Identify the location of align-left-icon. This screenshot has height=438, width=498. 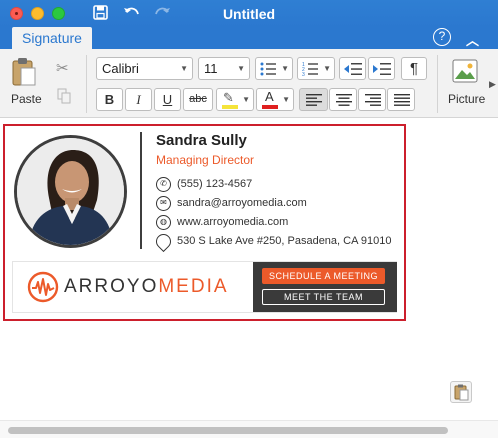
(314, 100).